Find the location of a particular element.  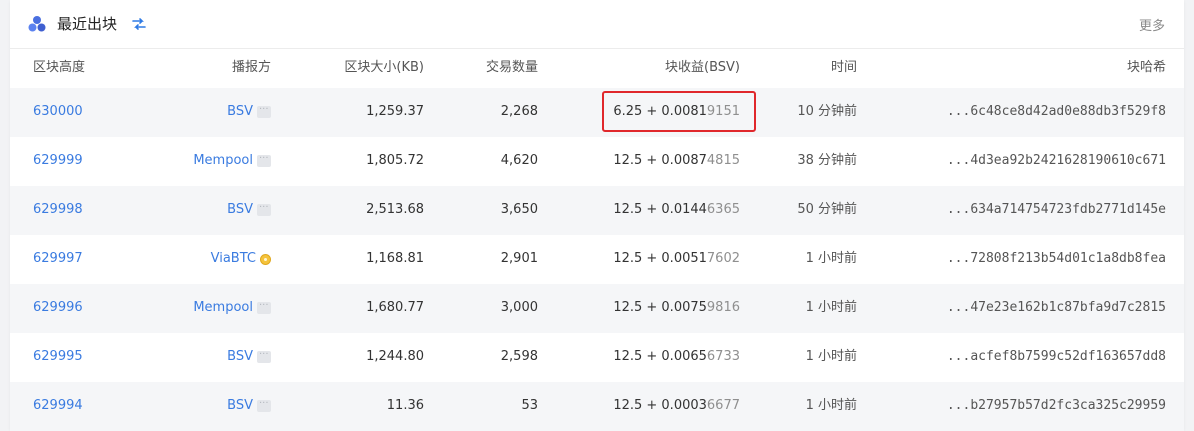

col-size-header: 区块大小(KB) is located at coordinates (384, 67).